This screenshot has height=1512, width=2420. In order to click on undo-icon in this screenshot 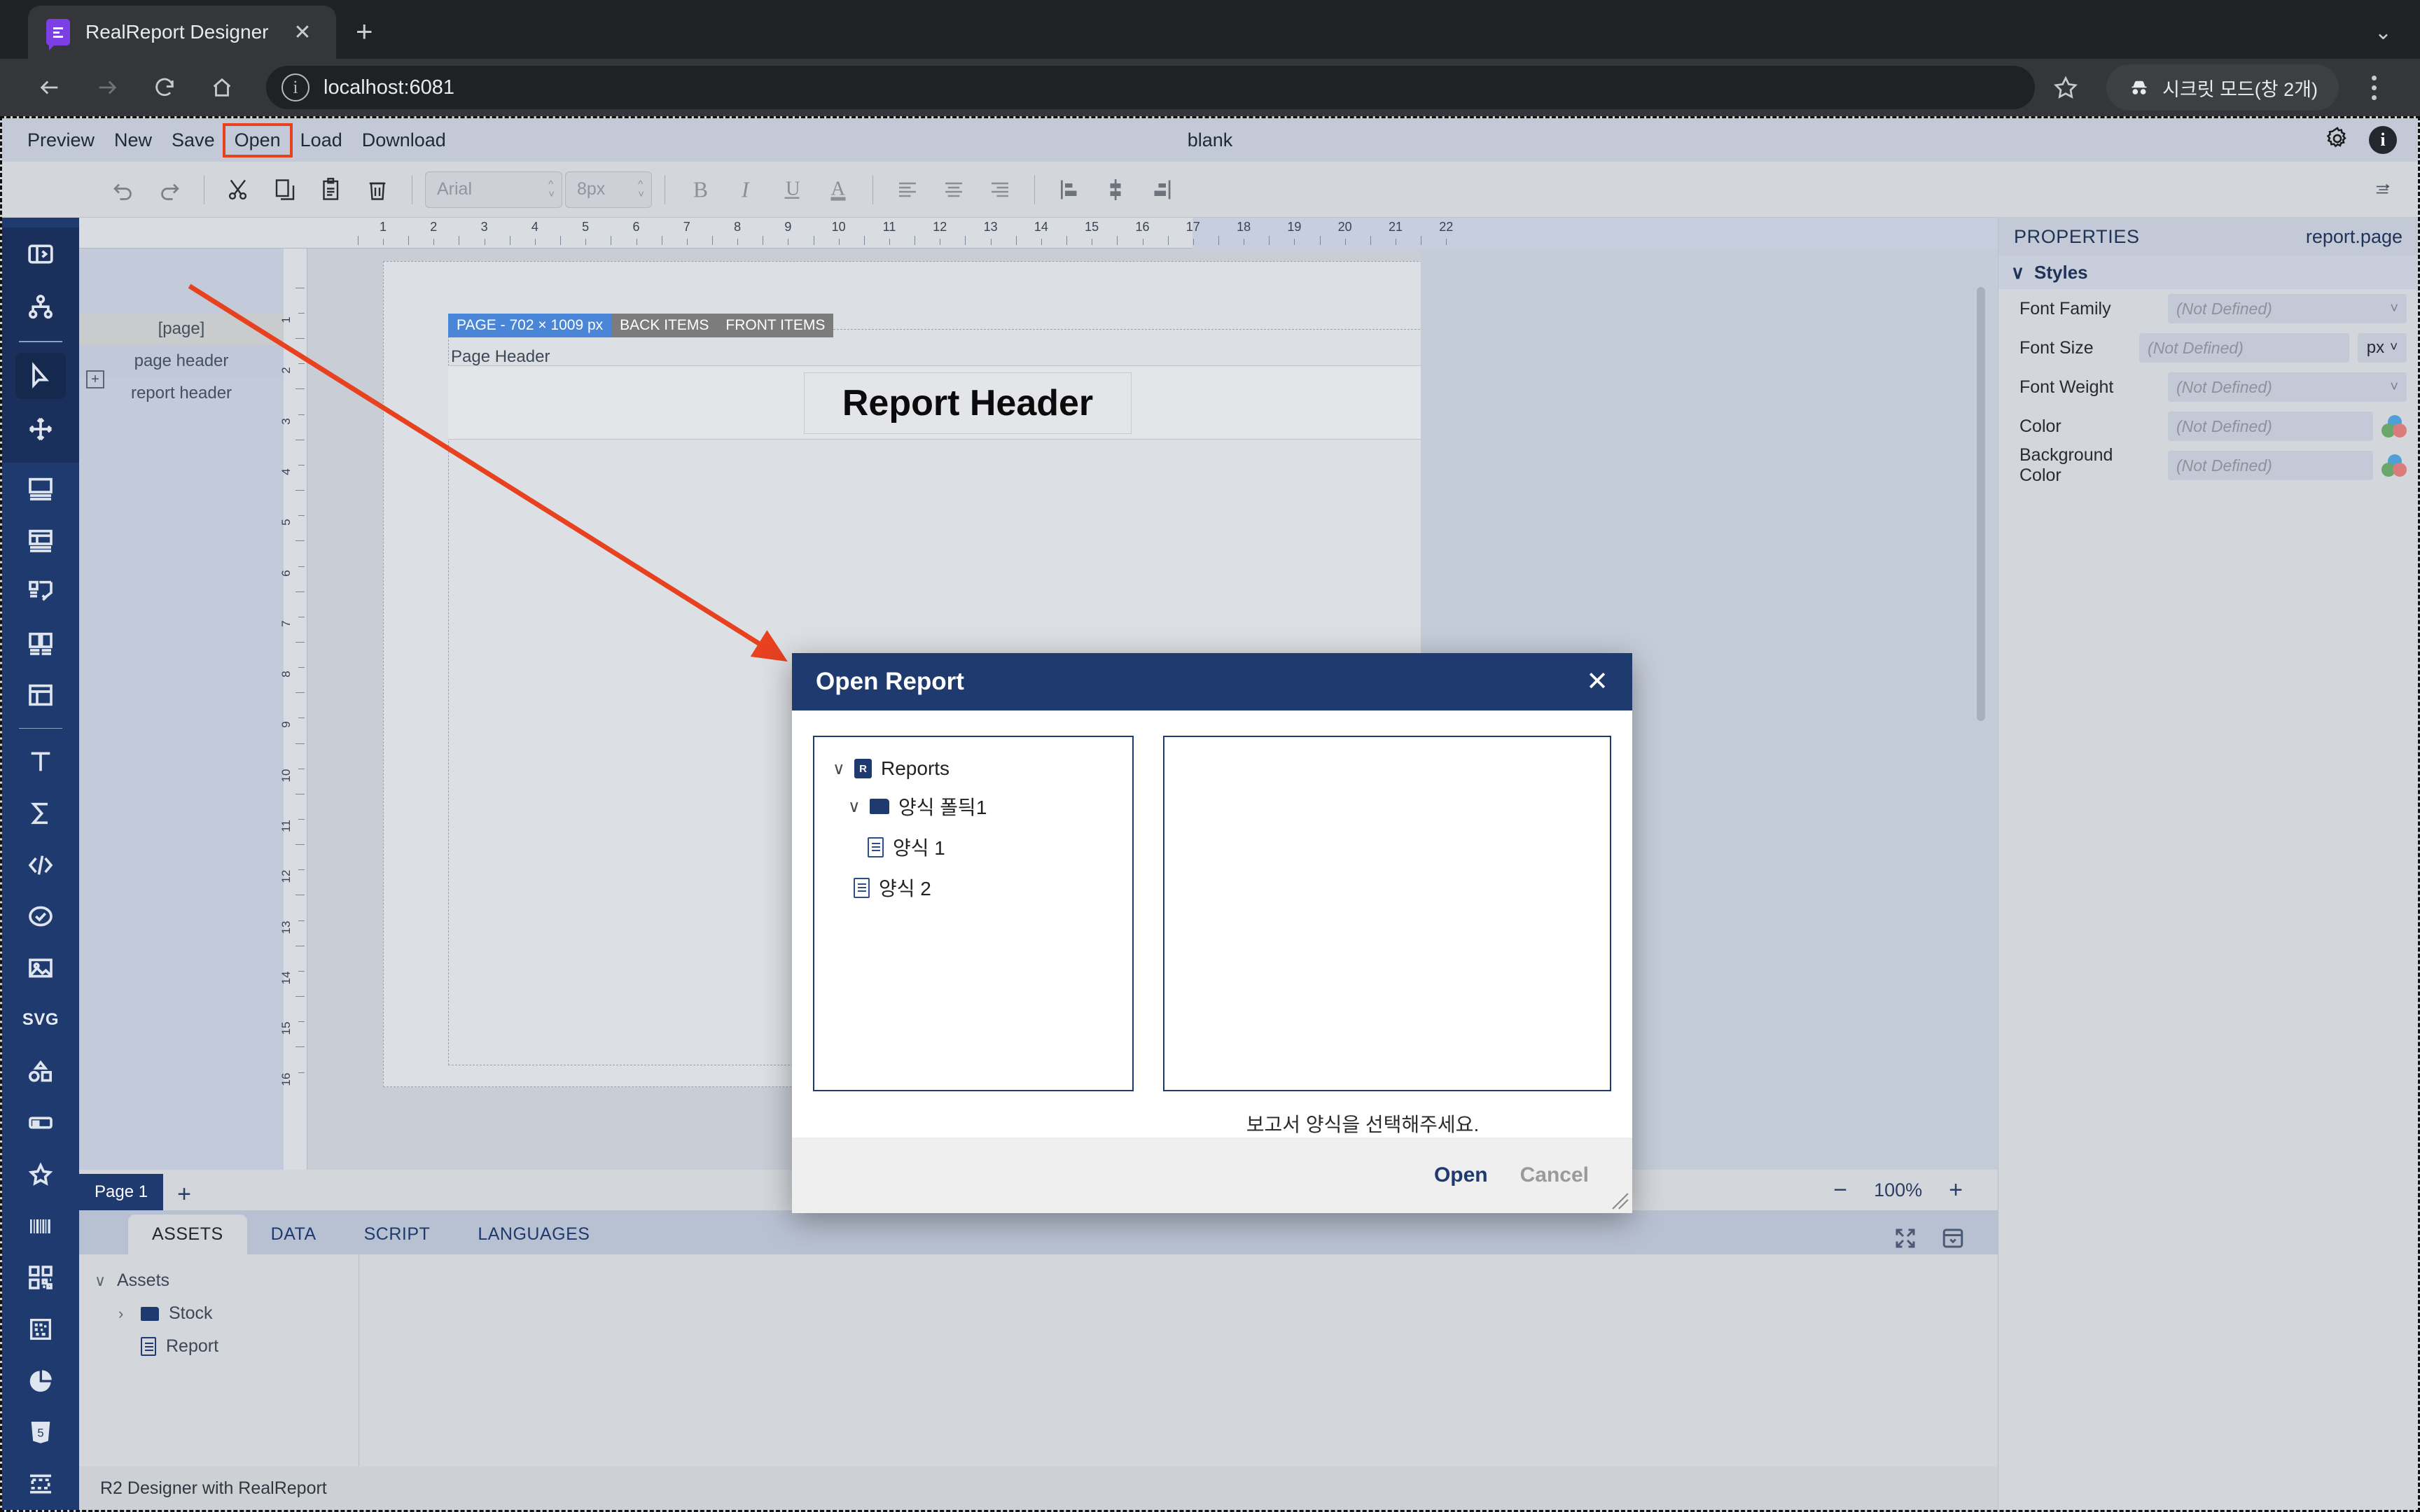, I will do `click(123, 189)`.